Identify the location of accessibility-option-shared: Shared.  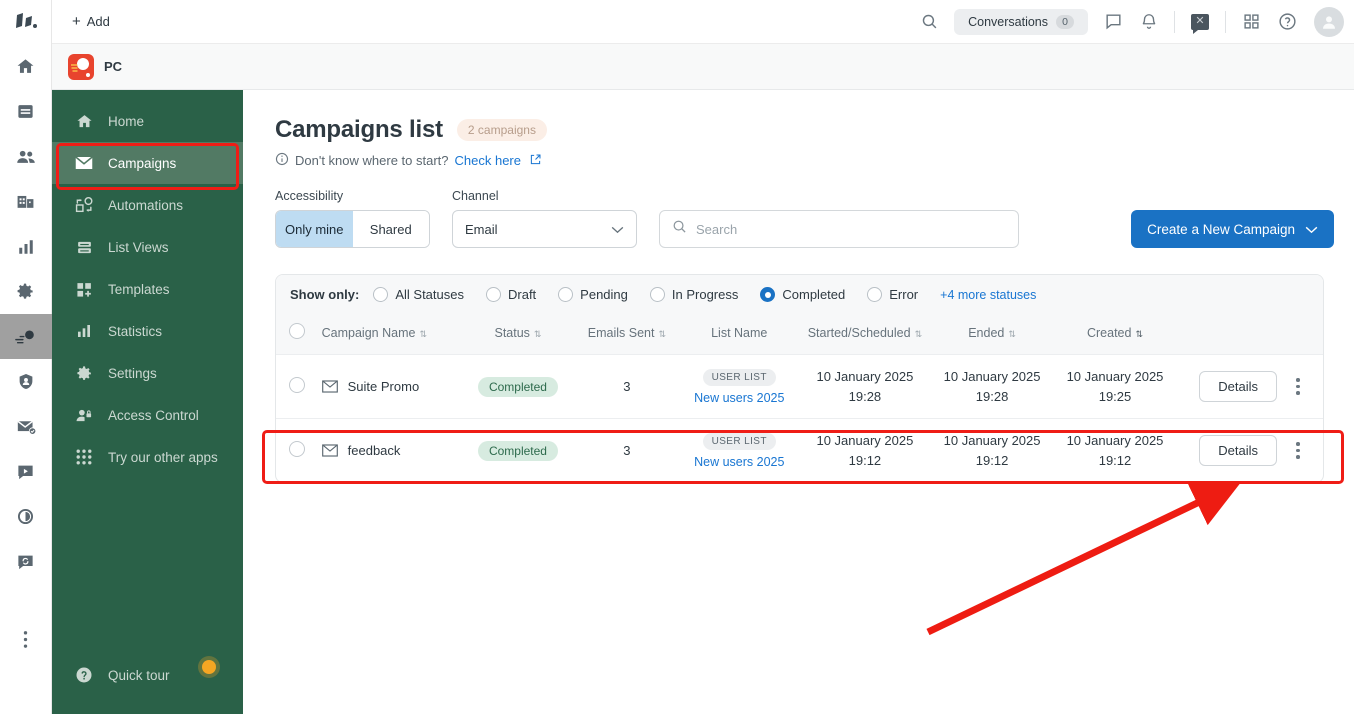
(390, 229).